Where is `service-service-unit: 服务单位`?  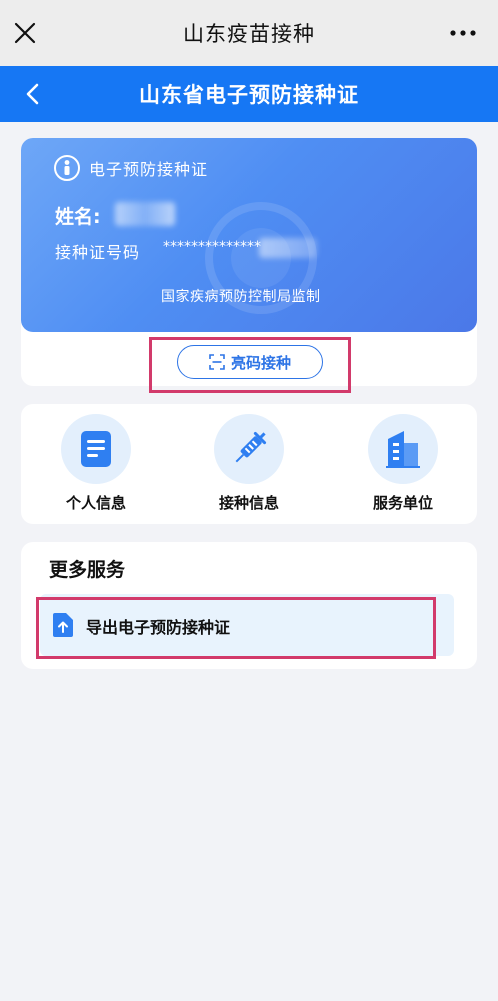
service-service-unit: 服务单位 is located at coordinates (403, 464).